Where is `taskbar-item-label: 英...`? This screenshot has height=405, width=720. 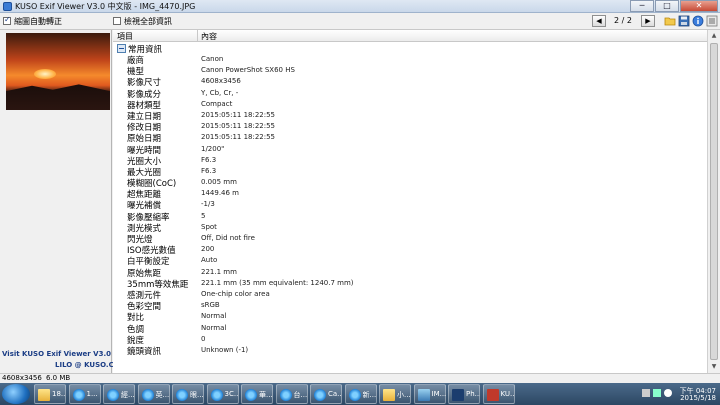 taskbar-item-label: 英... is located at coordinates (162, 395).